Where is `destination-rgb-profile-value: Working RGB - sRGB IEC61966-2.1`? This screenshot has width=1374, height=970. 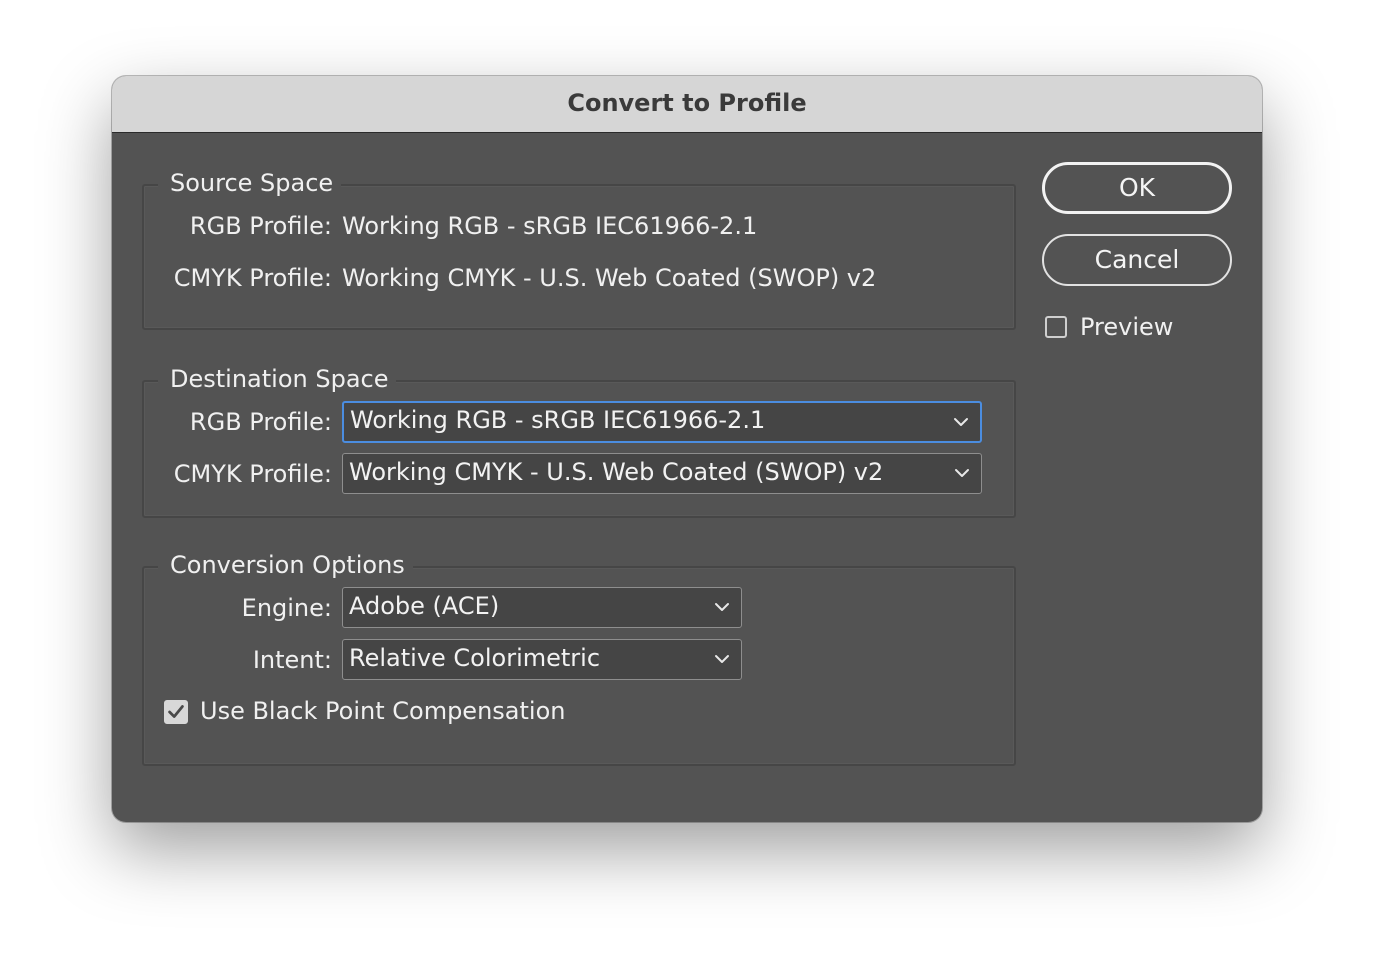
destination-rgb-profile-value: Working RGB - sRGB IEC61966-2.1 is located at coordinates (558, 420).